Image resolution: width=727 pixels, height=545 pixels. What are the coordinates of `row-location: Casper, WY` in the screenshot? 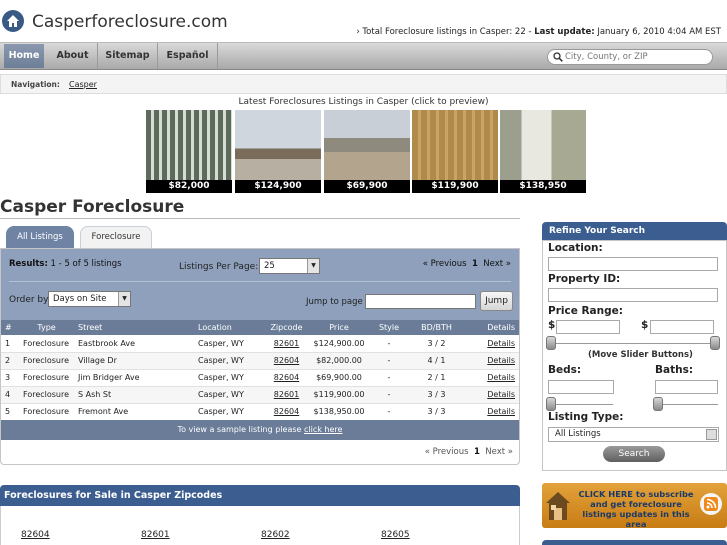 It's located at (229, 412).